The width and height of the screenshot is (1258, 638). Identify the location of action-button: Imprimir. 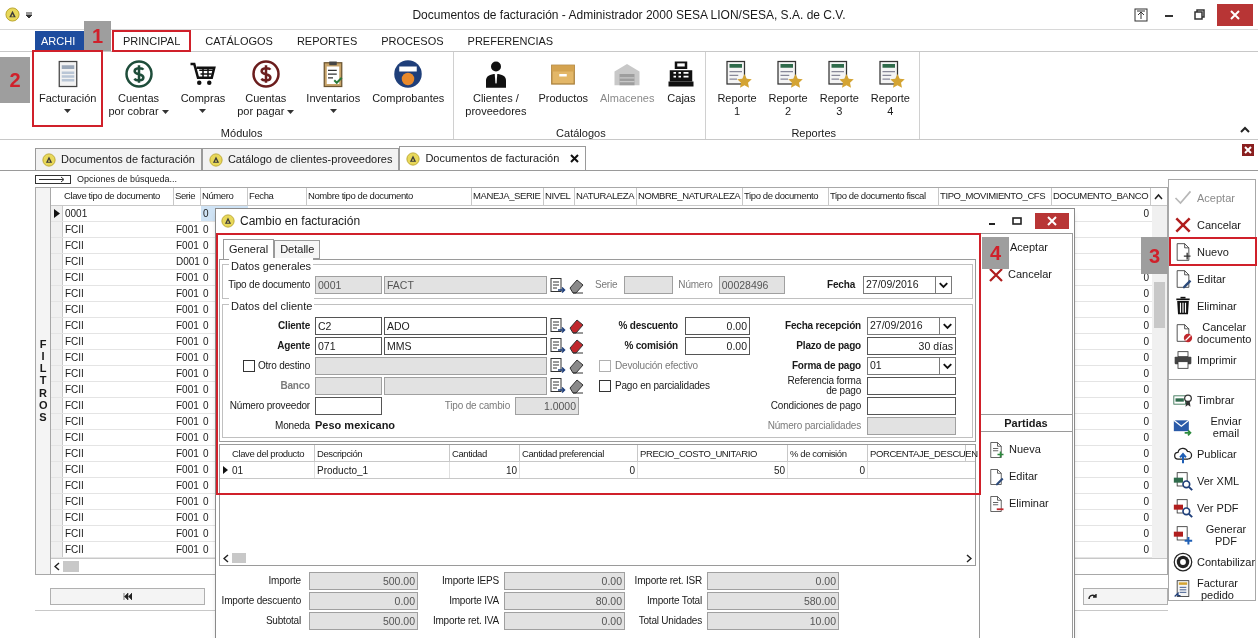
(1212, 359).